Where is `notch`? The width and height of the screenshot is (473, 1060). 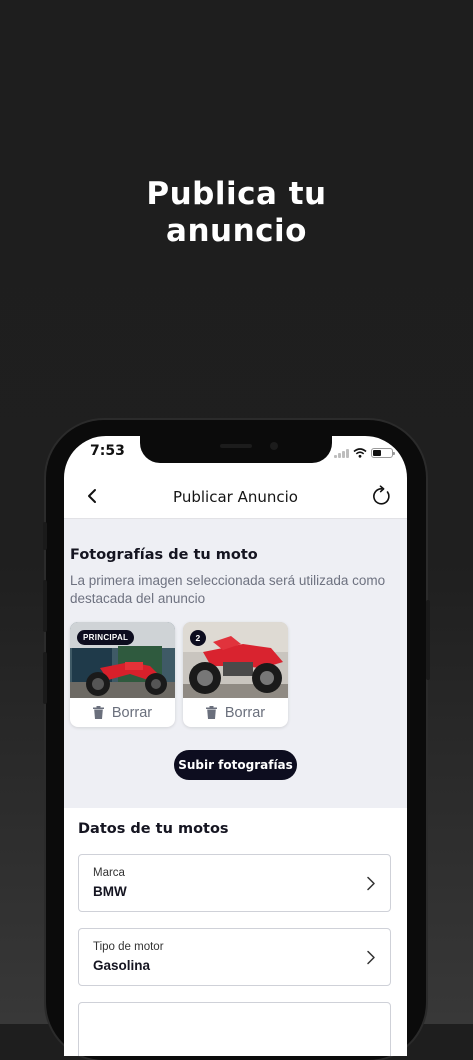 notch is located at coordinates (236, 449).